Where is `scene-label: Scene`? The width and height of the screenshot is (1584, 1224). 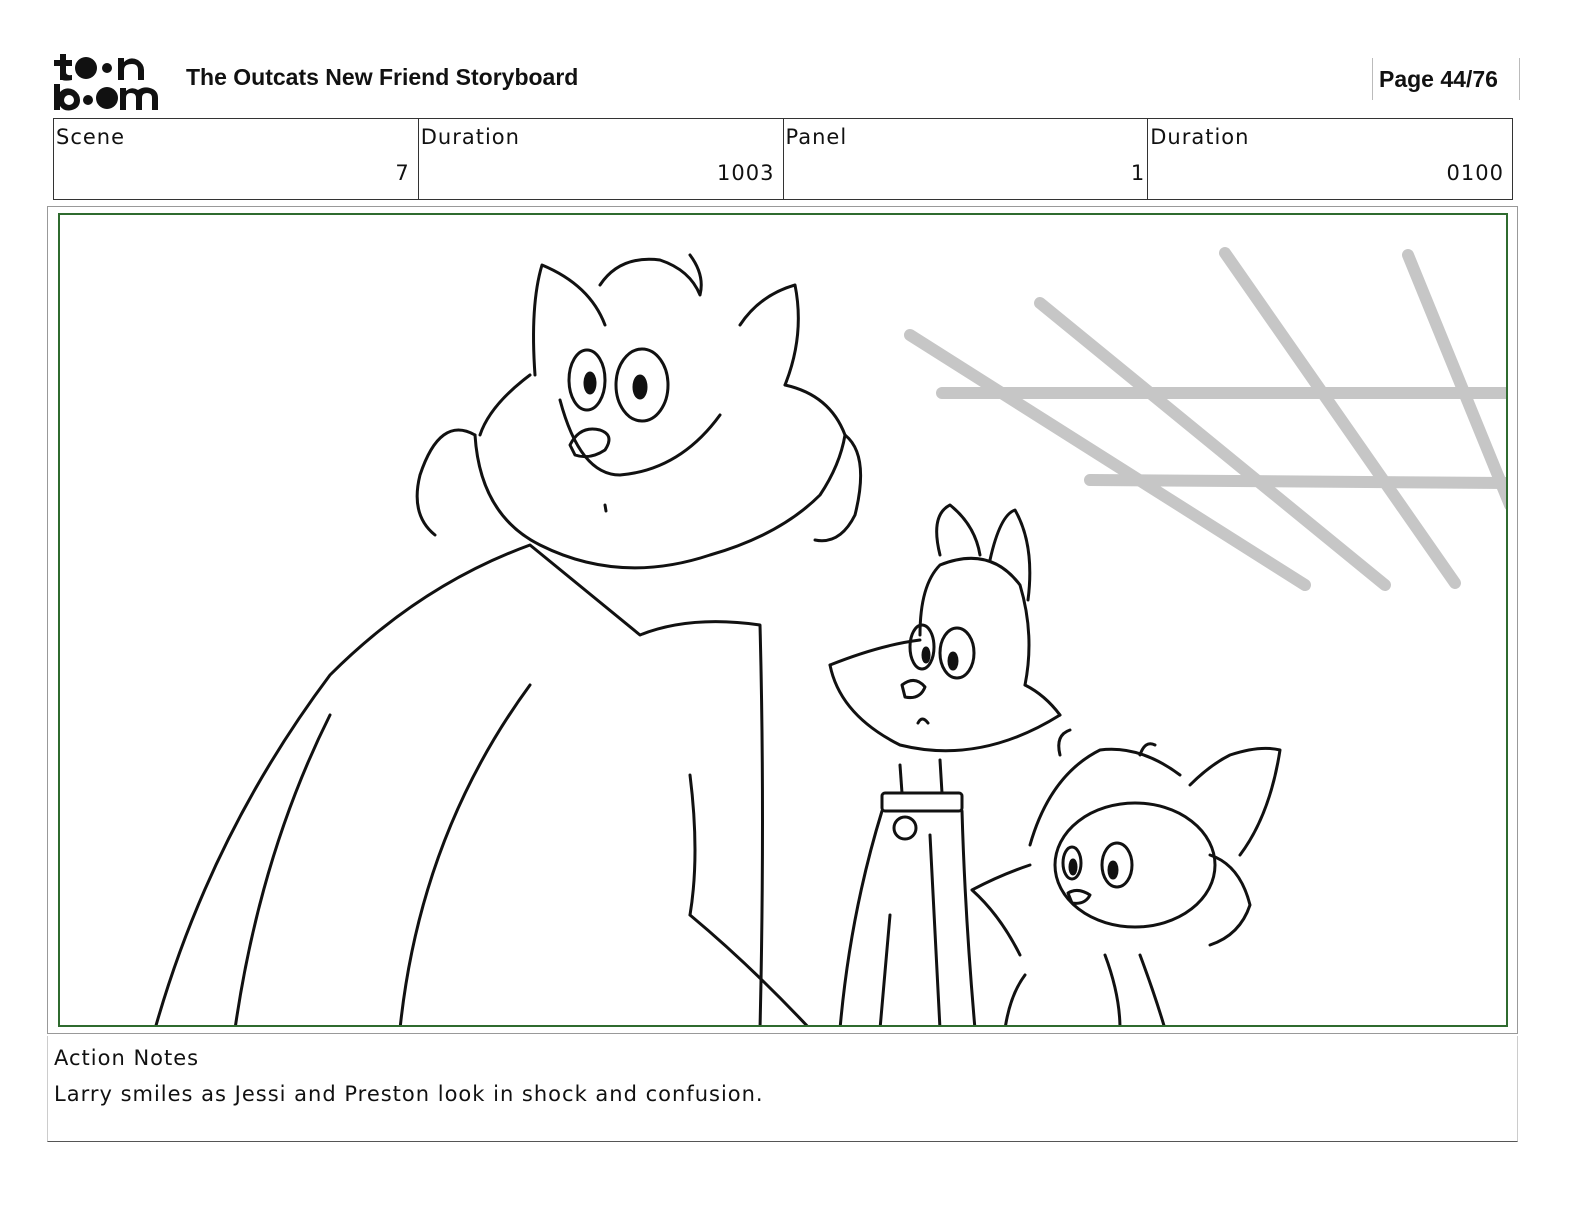
scene-label: Scene is located at coordinates (91, 137).